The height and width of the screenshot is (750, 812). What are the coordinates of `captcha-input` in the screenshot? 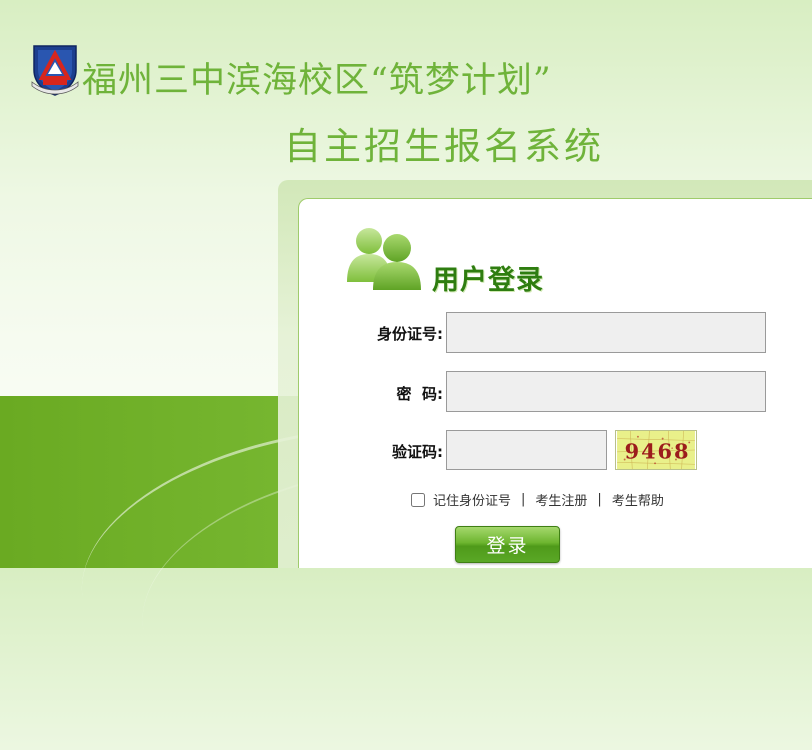 It's located at (526, 450).